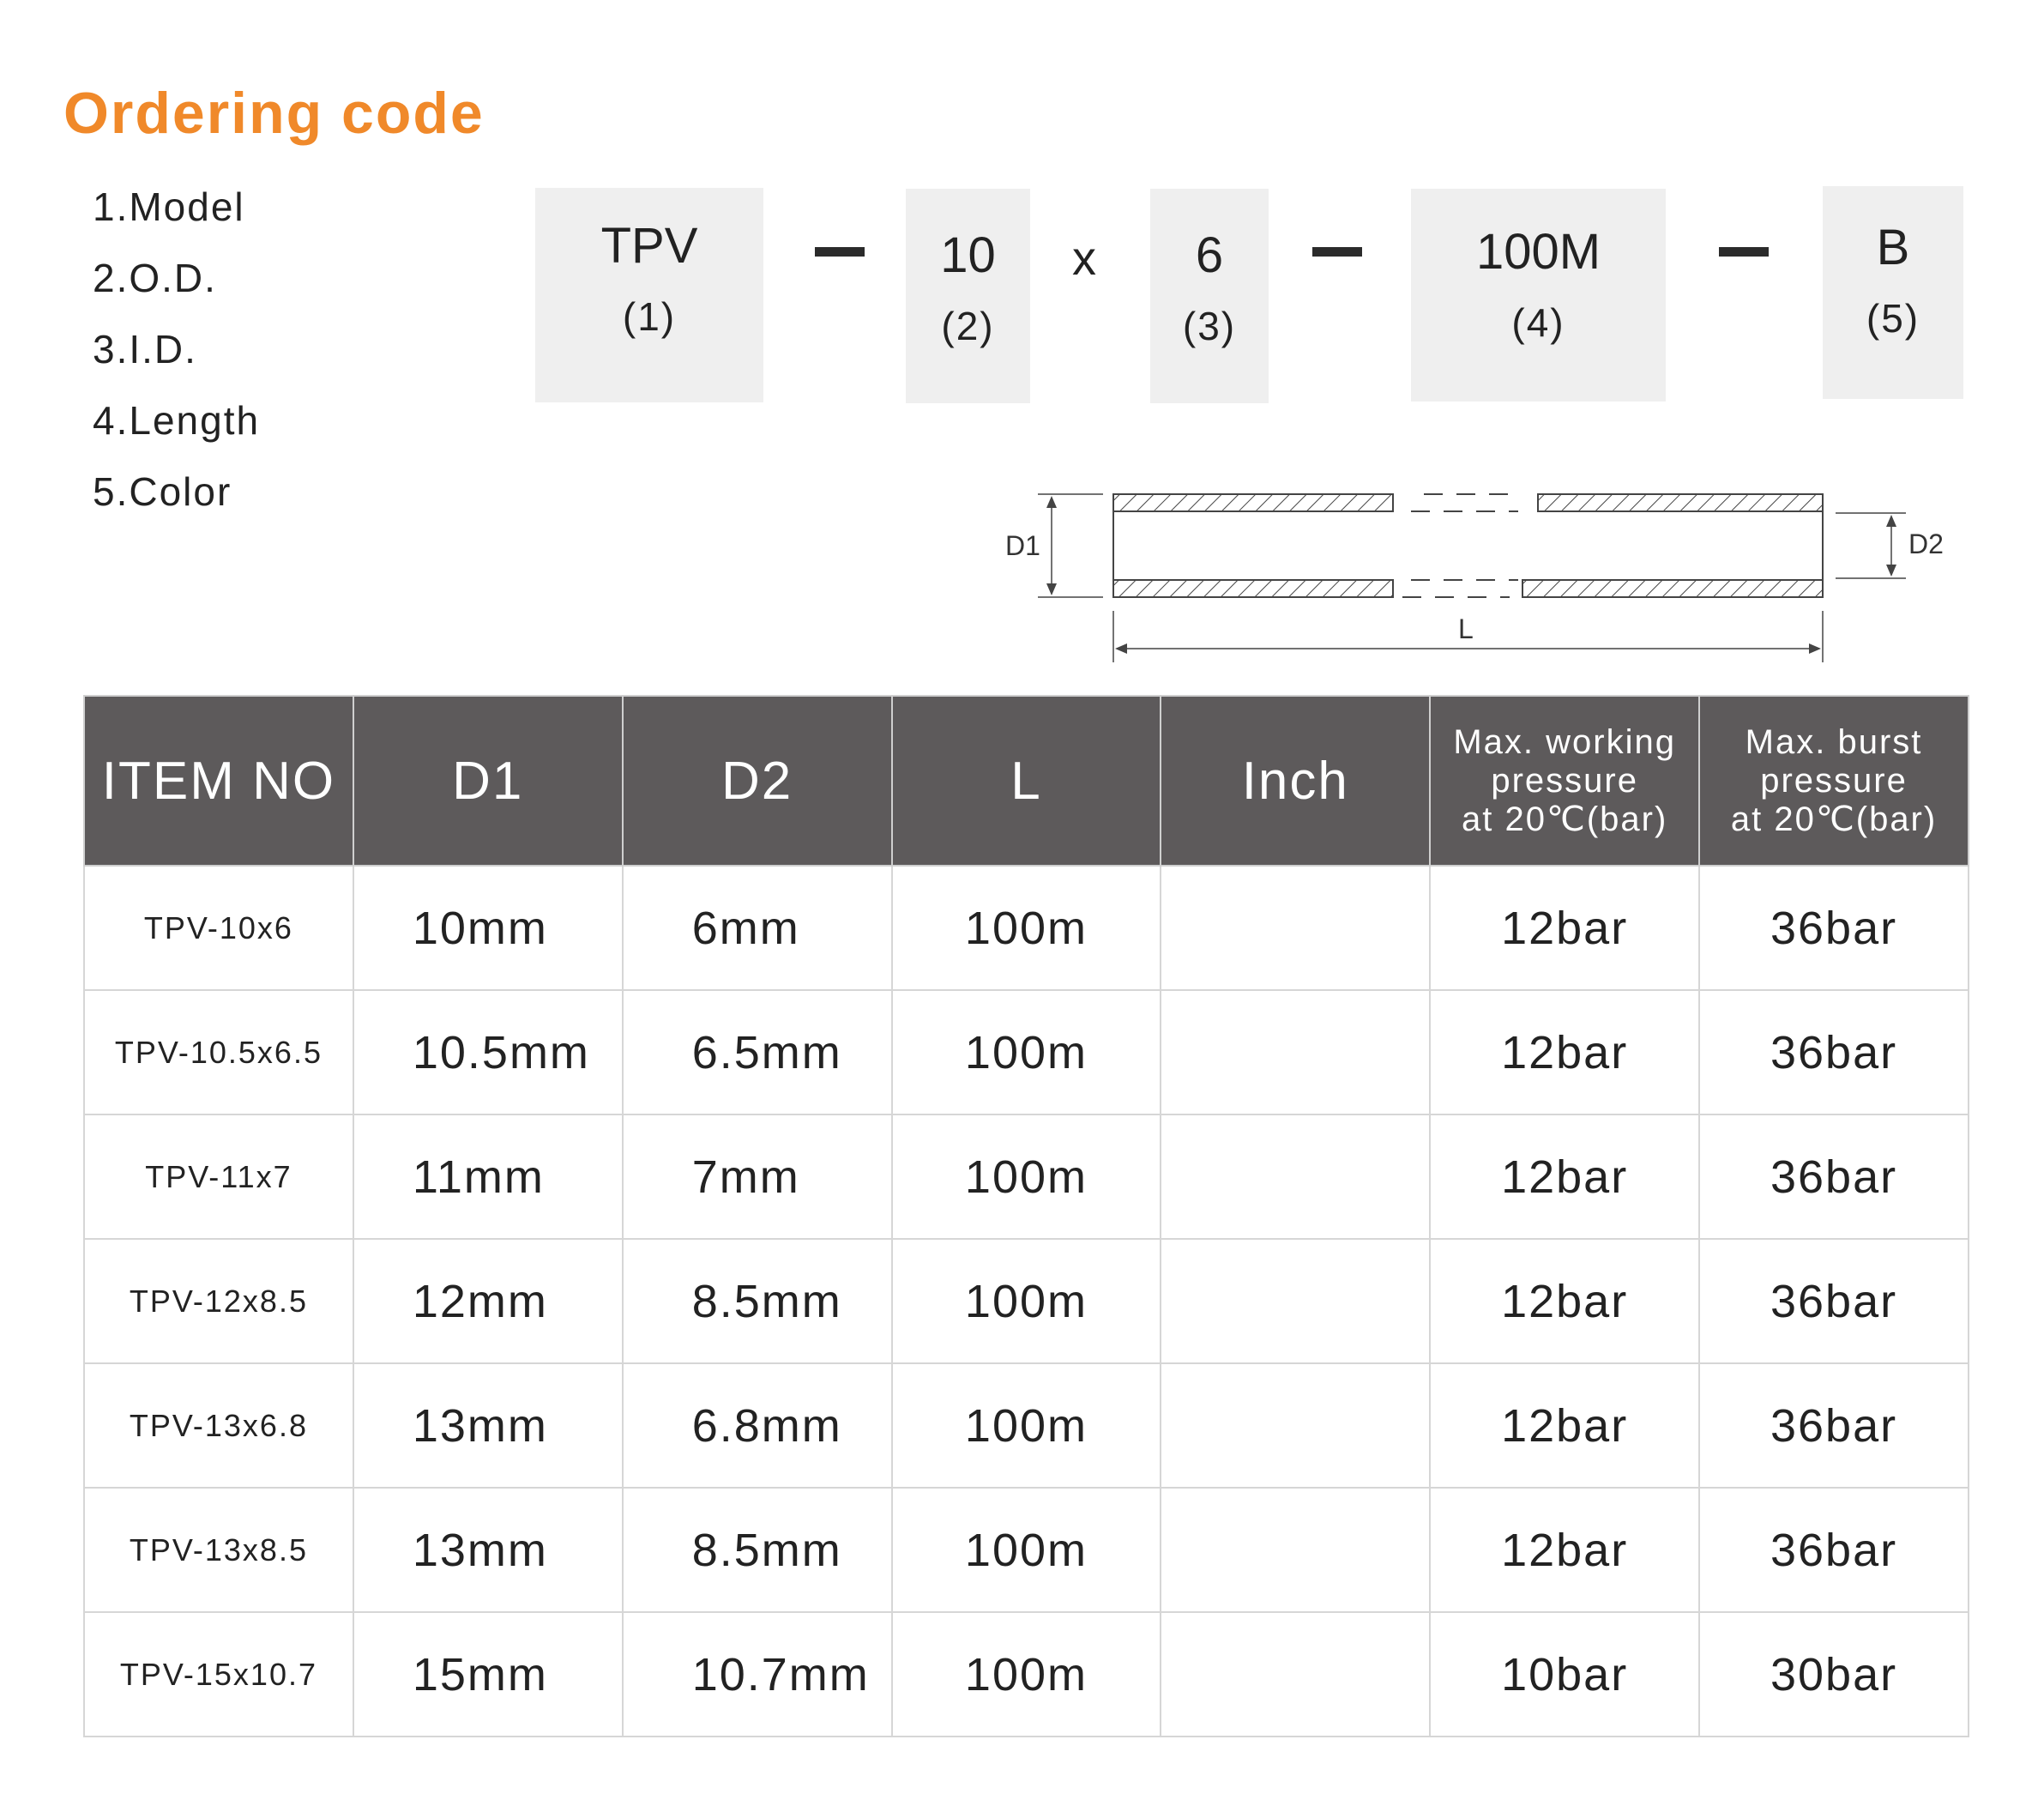 This screenshot has height=1800, width=2044. I want to click on header-burst-pressure: Max. burst pressure at 20℃(bar), so click(1833, 781).